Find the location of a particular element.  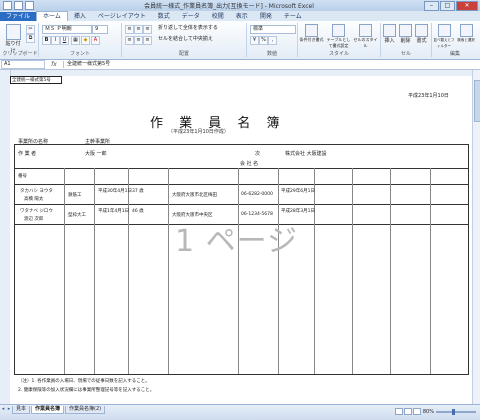

cell-style-button: セルのスタイル is located at coordinates (365, 36).